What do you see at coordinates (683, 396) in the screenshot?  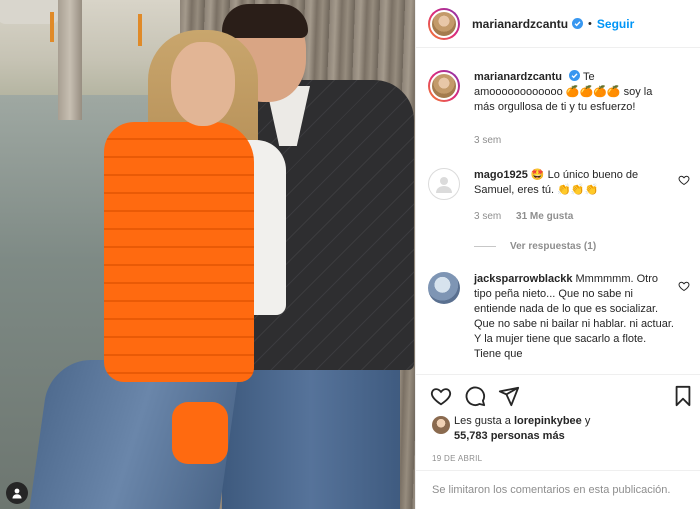 I see `bookmark-icon` at bounding box center [683, 396].